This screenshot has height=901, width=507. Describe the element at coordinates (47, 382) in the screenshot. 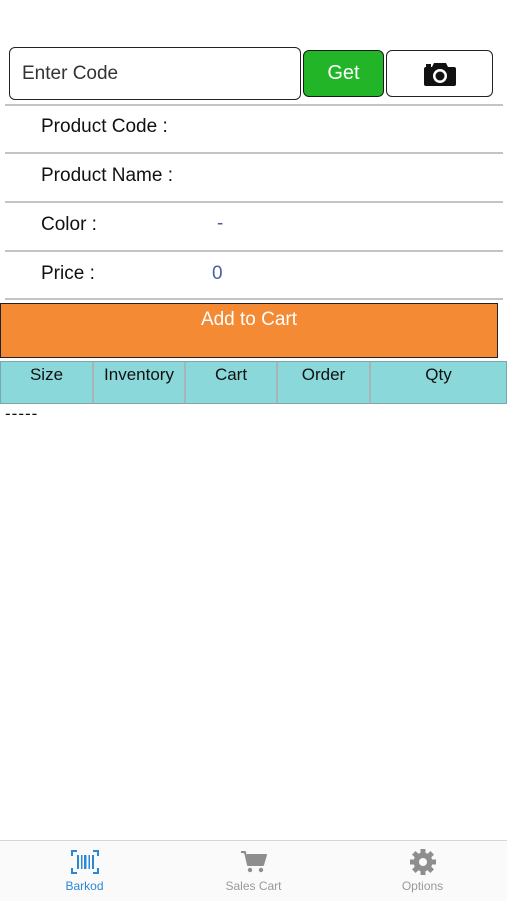

I see `column-header-size: Size` at that location.